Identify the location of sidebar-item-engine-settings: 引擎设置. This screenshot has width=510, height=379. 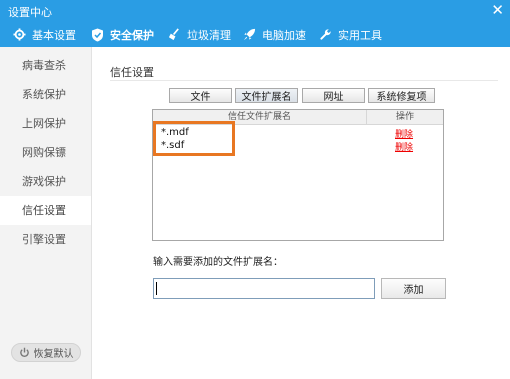
(45, 239).